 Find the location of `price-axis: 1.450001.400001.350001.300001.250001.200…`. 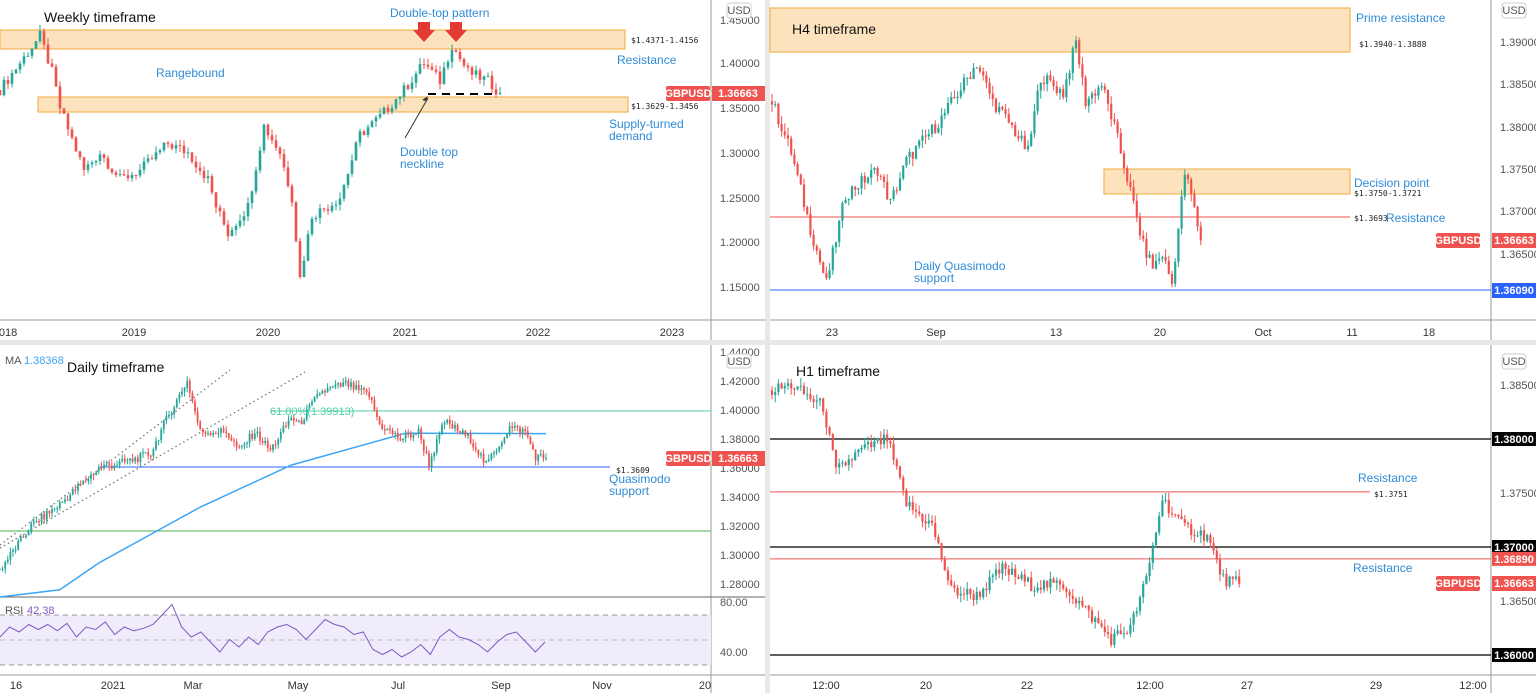

price-axis: 1.450001.400001.350001.300001.250001.200… is located at coordinates (740, 154).